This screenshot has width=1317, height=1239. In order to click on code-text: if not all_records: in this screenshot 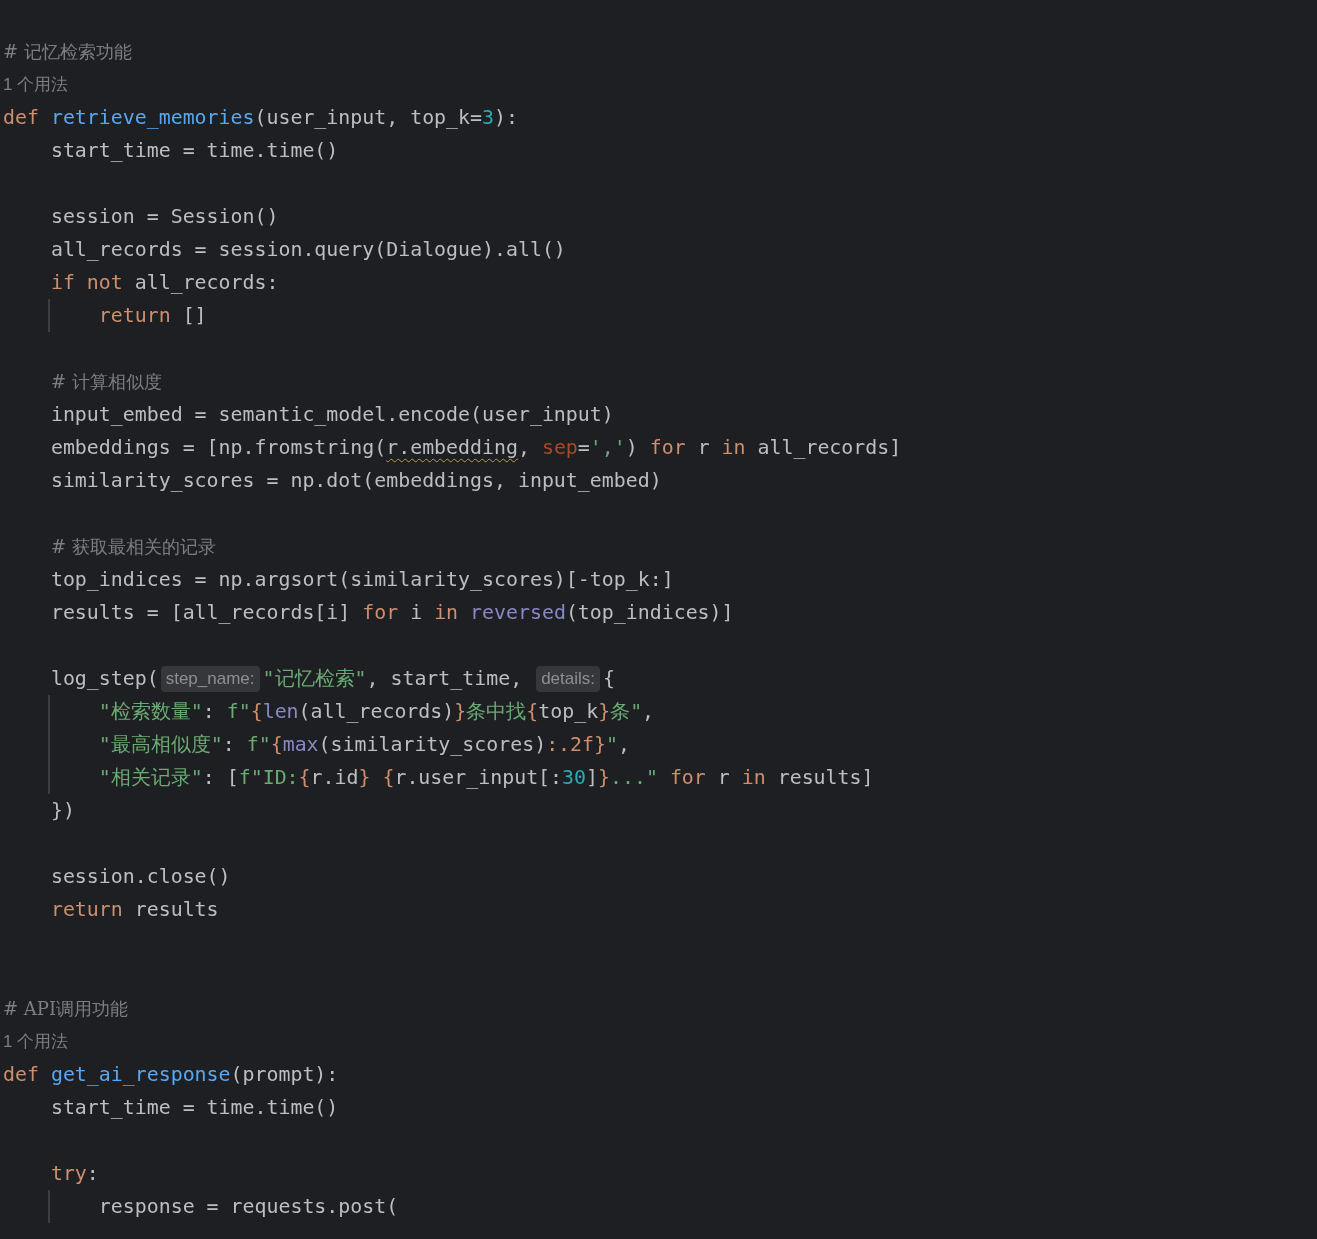, I will do `click(164, 282)`.